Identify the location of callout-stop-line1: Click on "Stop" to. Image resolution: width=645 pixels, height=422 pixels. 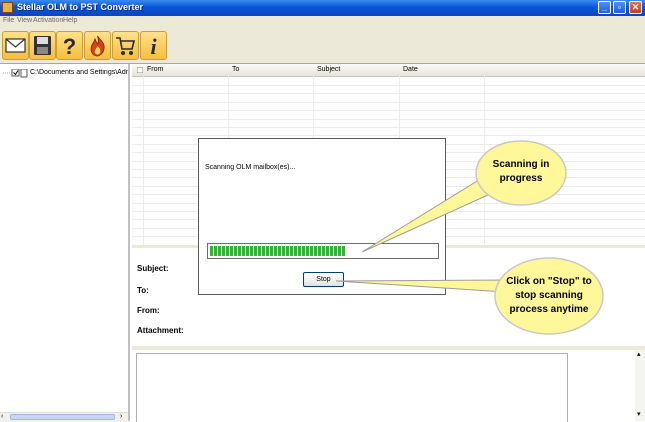
(549, 281).